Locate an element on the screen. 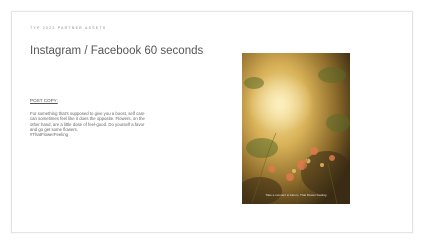  hashtag: #ThatFlowerFeeling is located at coordinates (49, 135).